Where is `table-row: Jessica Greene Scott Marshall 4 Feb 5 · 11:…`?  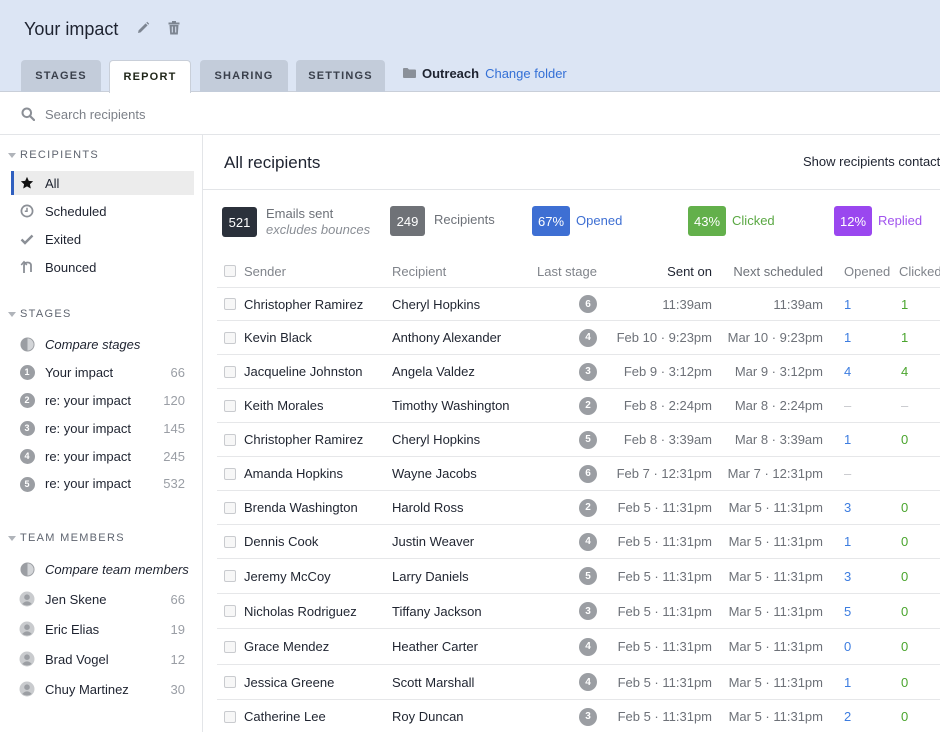 table-row: Jessica Greene Scott Marshall 4 Feb 5 · 11:… is located at coordinates (578, 682).